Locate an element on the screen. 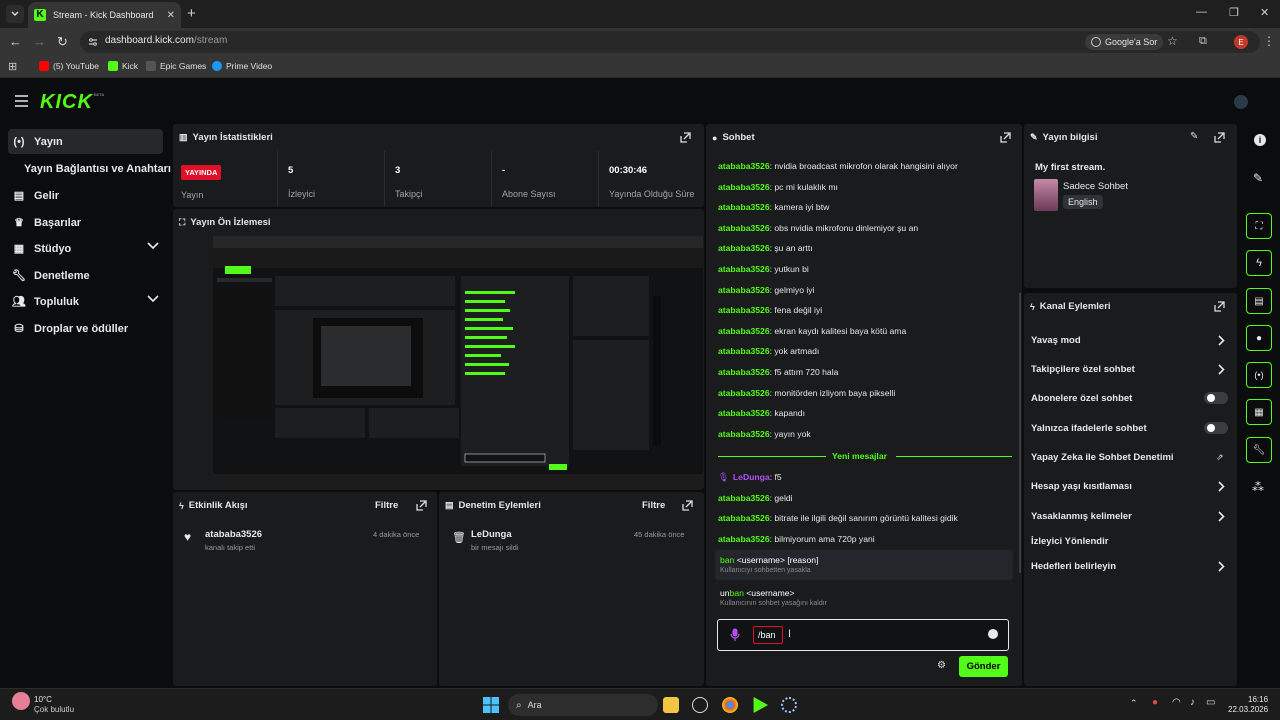 The height and width of the screenshot is (720, 1280). external-link-icon: ⇗ is located at coordinates (1220, 457).